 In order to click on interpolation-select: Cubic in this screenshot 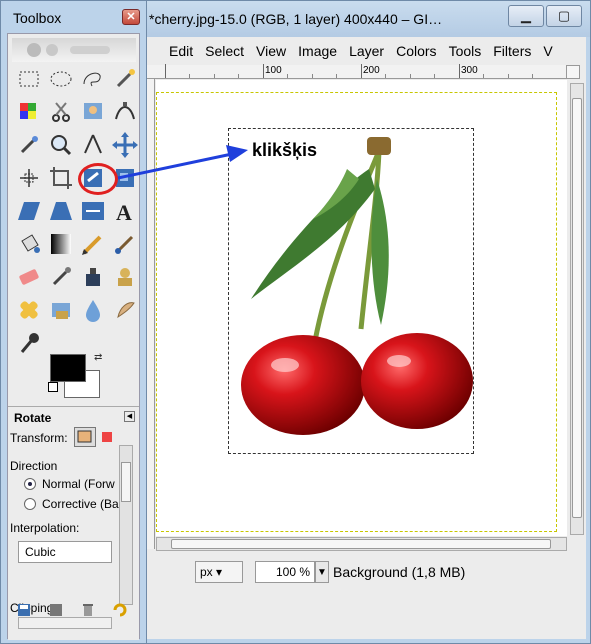, I will do `click(65, 552)`.